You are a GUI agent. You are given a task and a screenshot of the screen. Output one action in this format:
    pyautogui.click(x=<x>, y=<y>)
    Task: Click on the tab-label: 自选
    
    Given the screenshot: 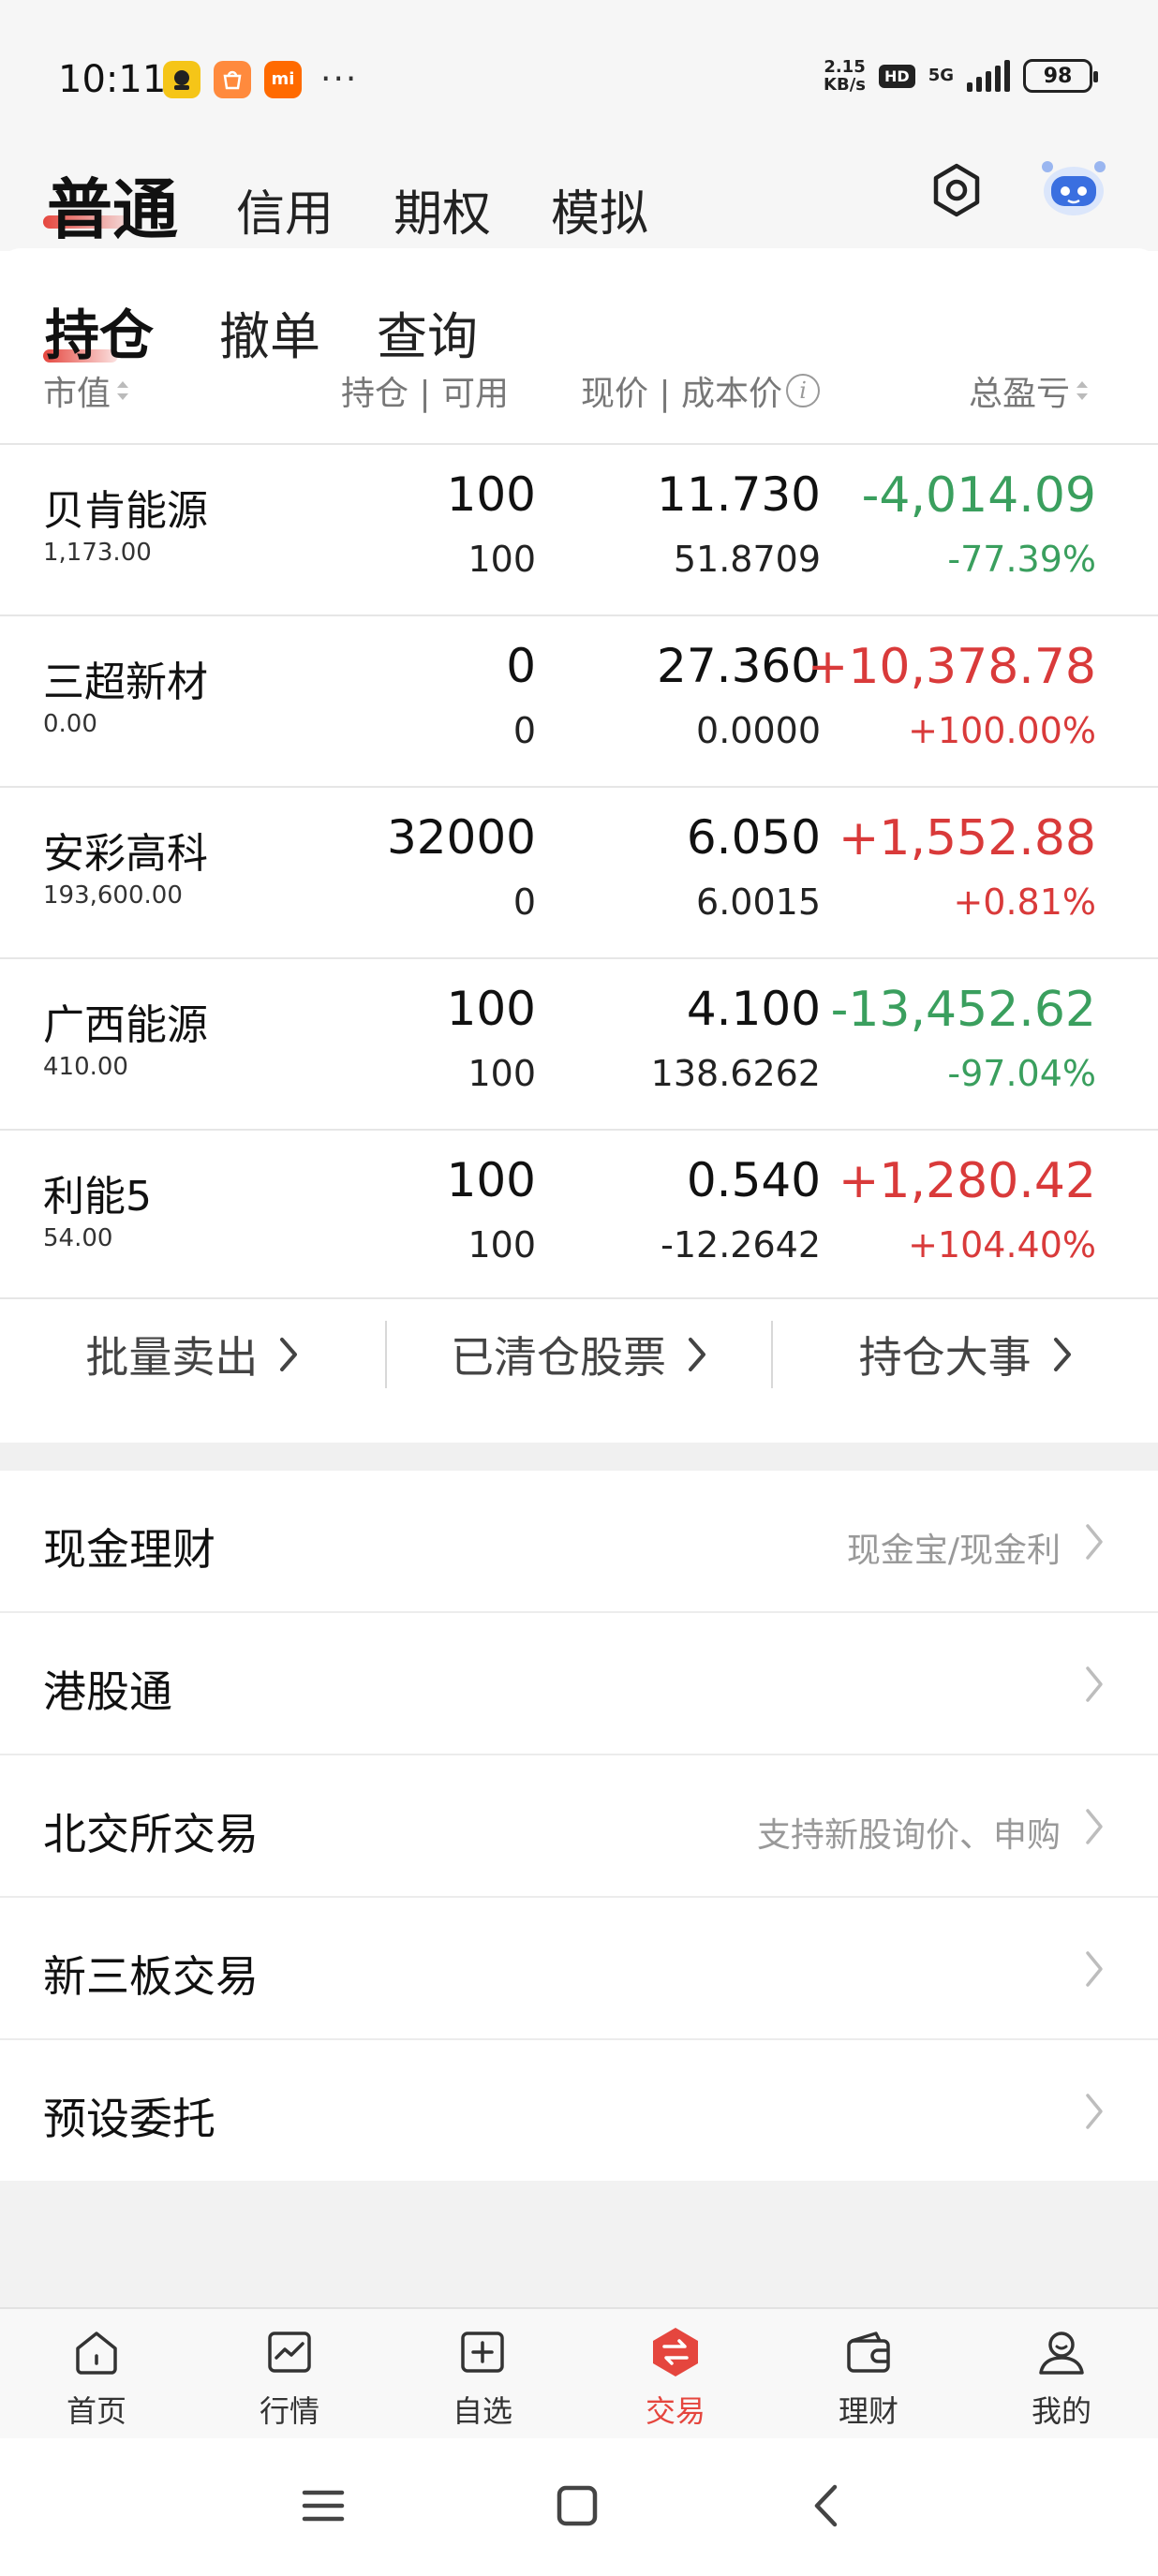 What is the action you would take?
    pyautogui.click(x=482, y=2411)
    